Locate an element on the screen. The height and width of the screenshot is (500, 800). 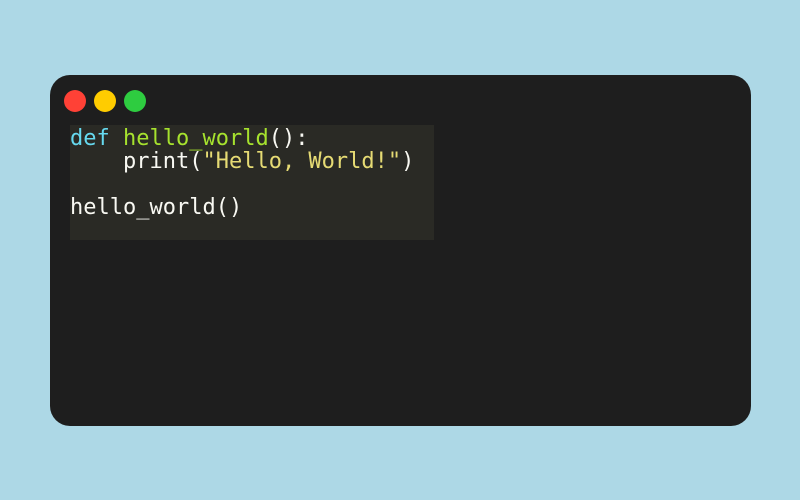
code-line-2: print("Hello, World!") is located at coordinates (242, 161).